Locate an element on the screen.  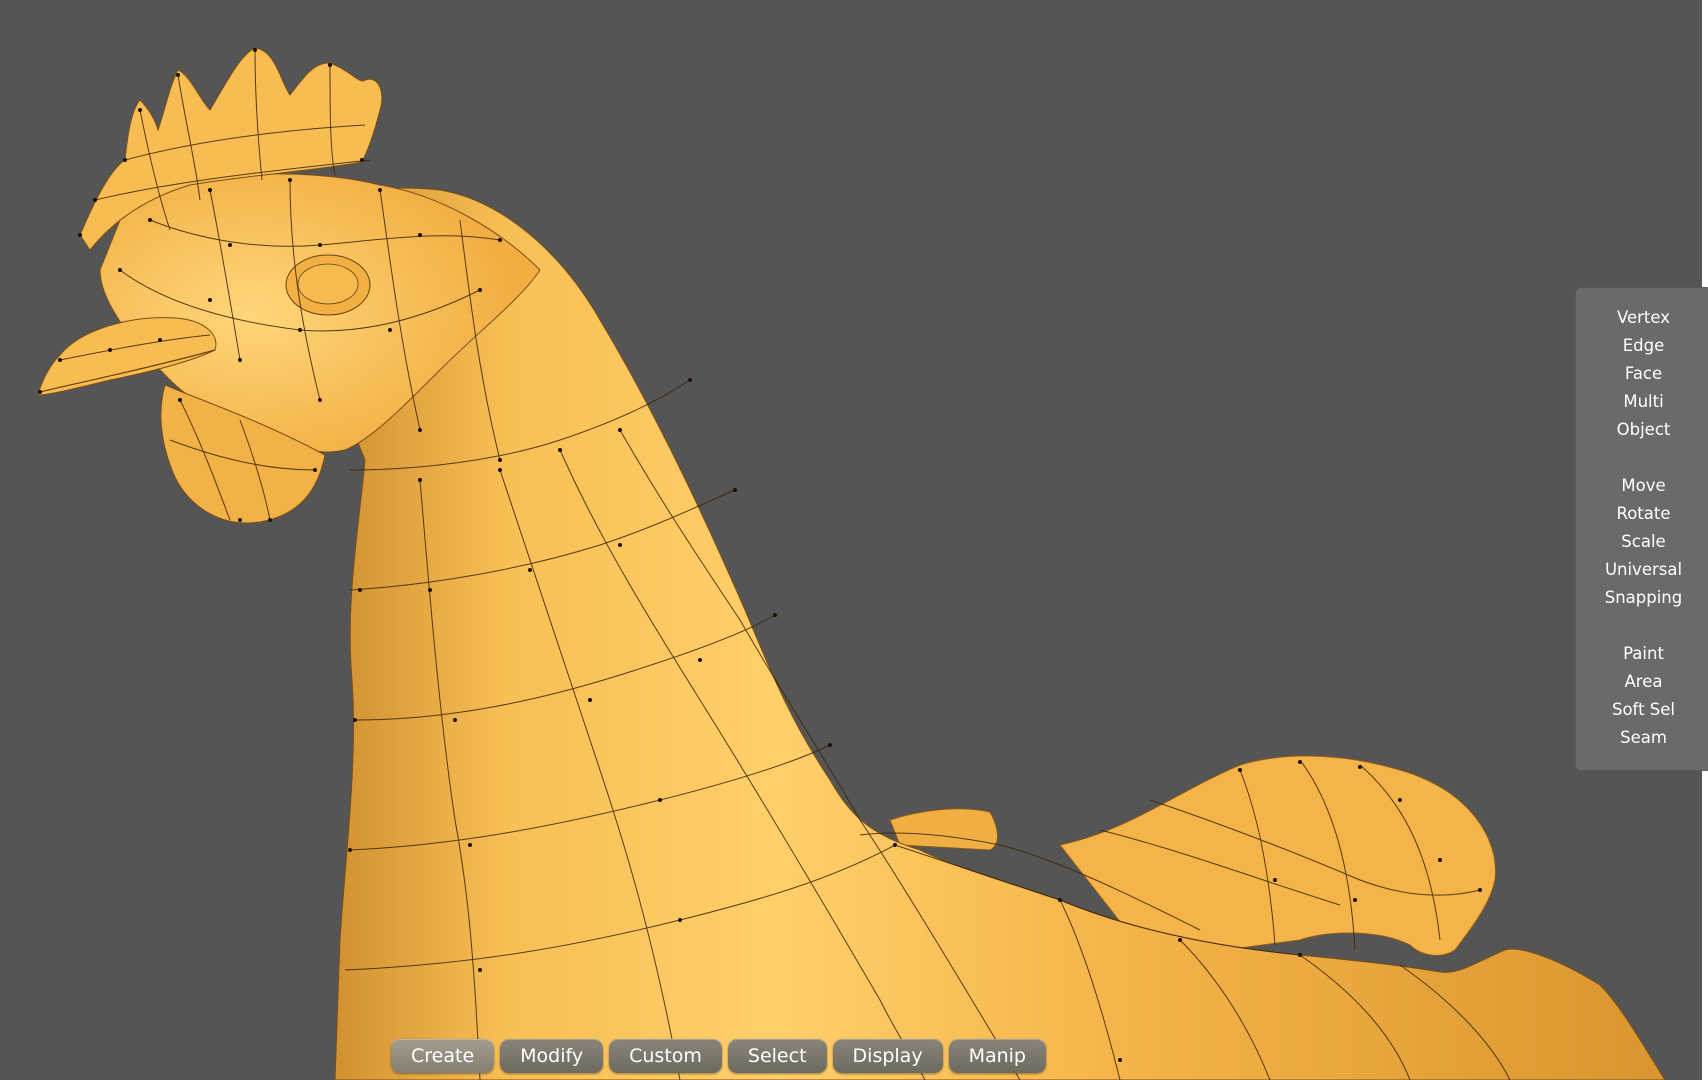
menu-item-object: Object is located at coordinates (1641, 430).